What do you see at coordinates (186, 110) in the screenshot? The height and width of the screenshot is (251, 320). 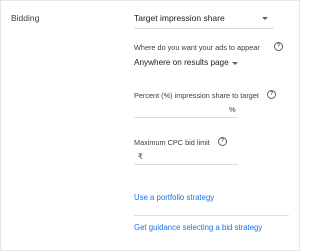 I see `percent-share-input: %` at bounding box center [186, 110].